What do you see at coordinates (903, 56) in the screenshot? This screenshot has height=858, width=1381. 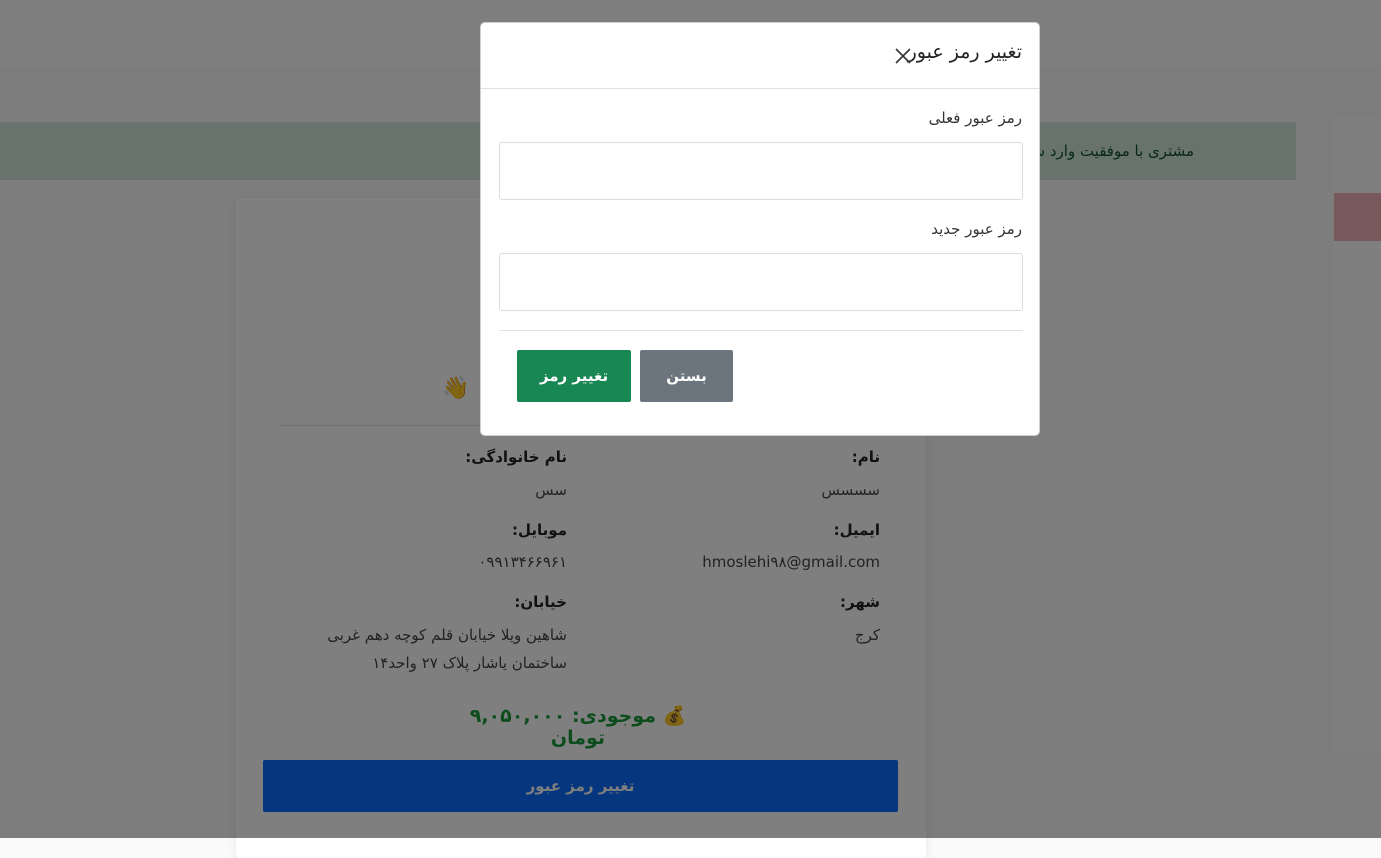 I see `close-icon` at bounding box center [903, 56].